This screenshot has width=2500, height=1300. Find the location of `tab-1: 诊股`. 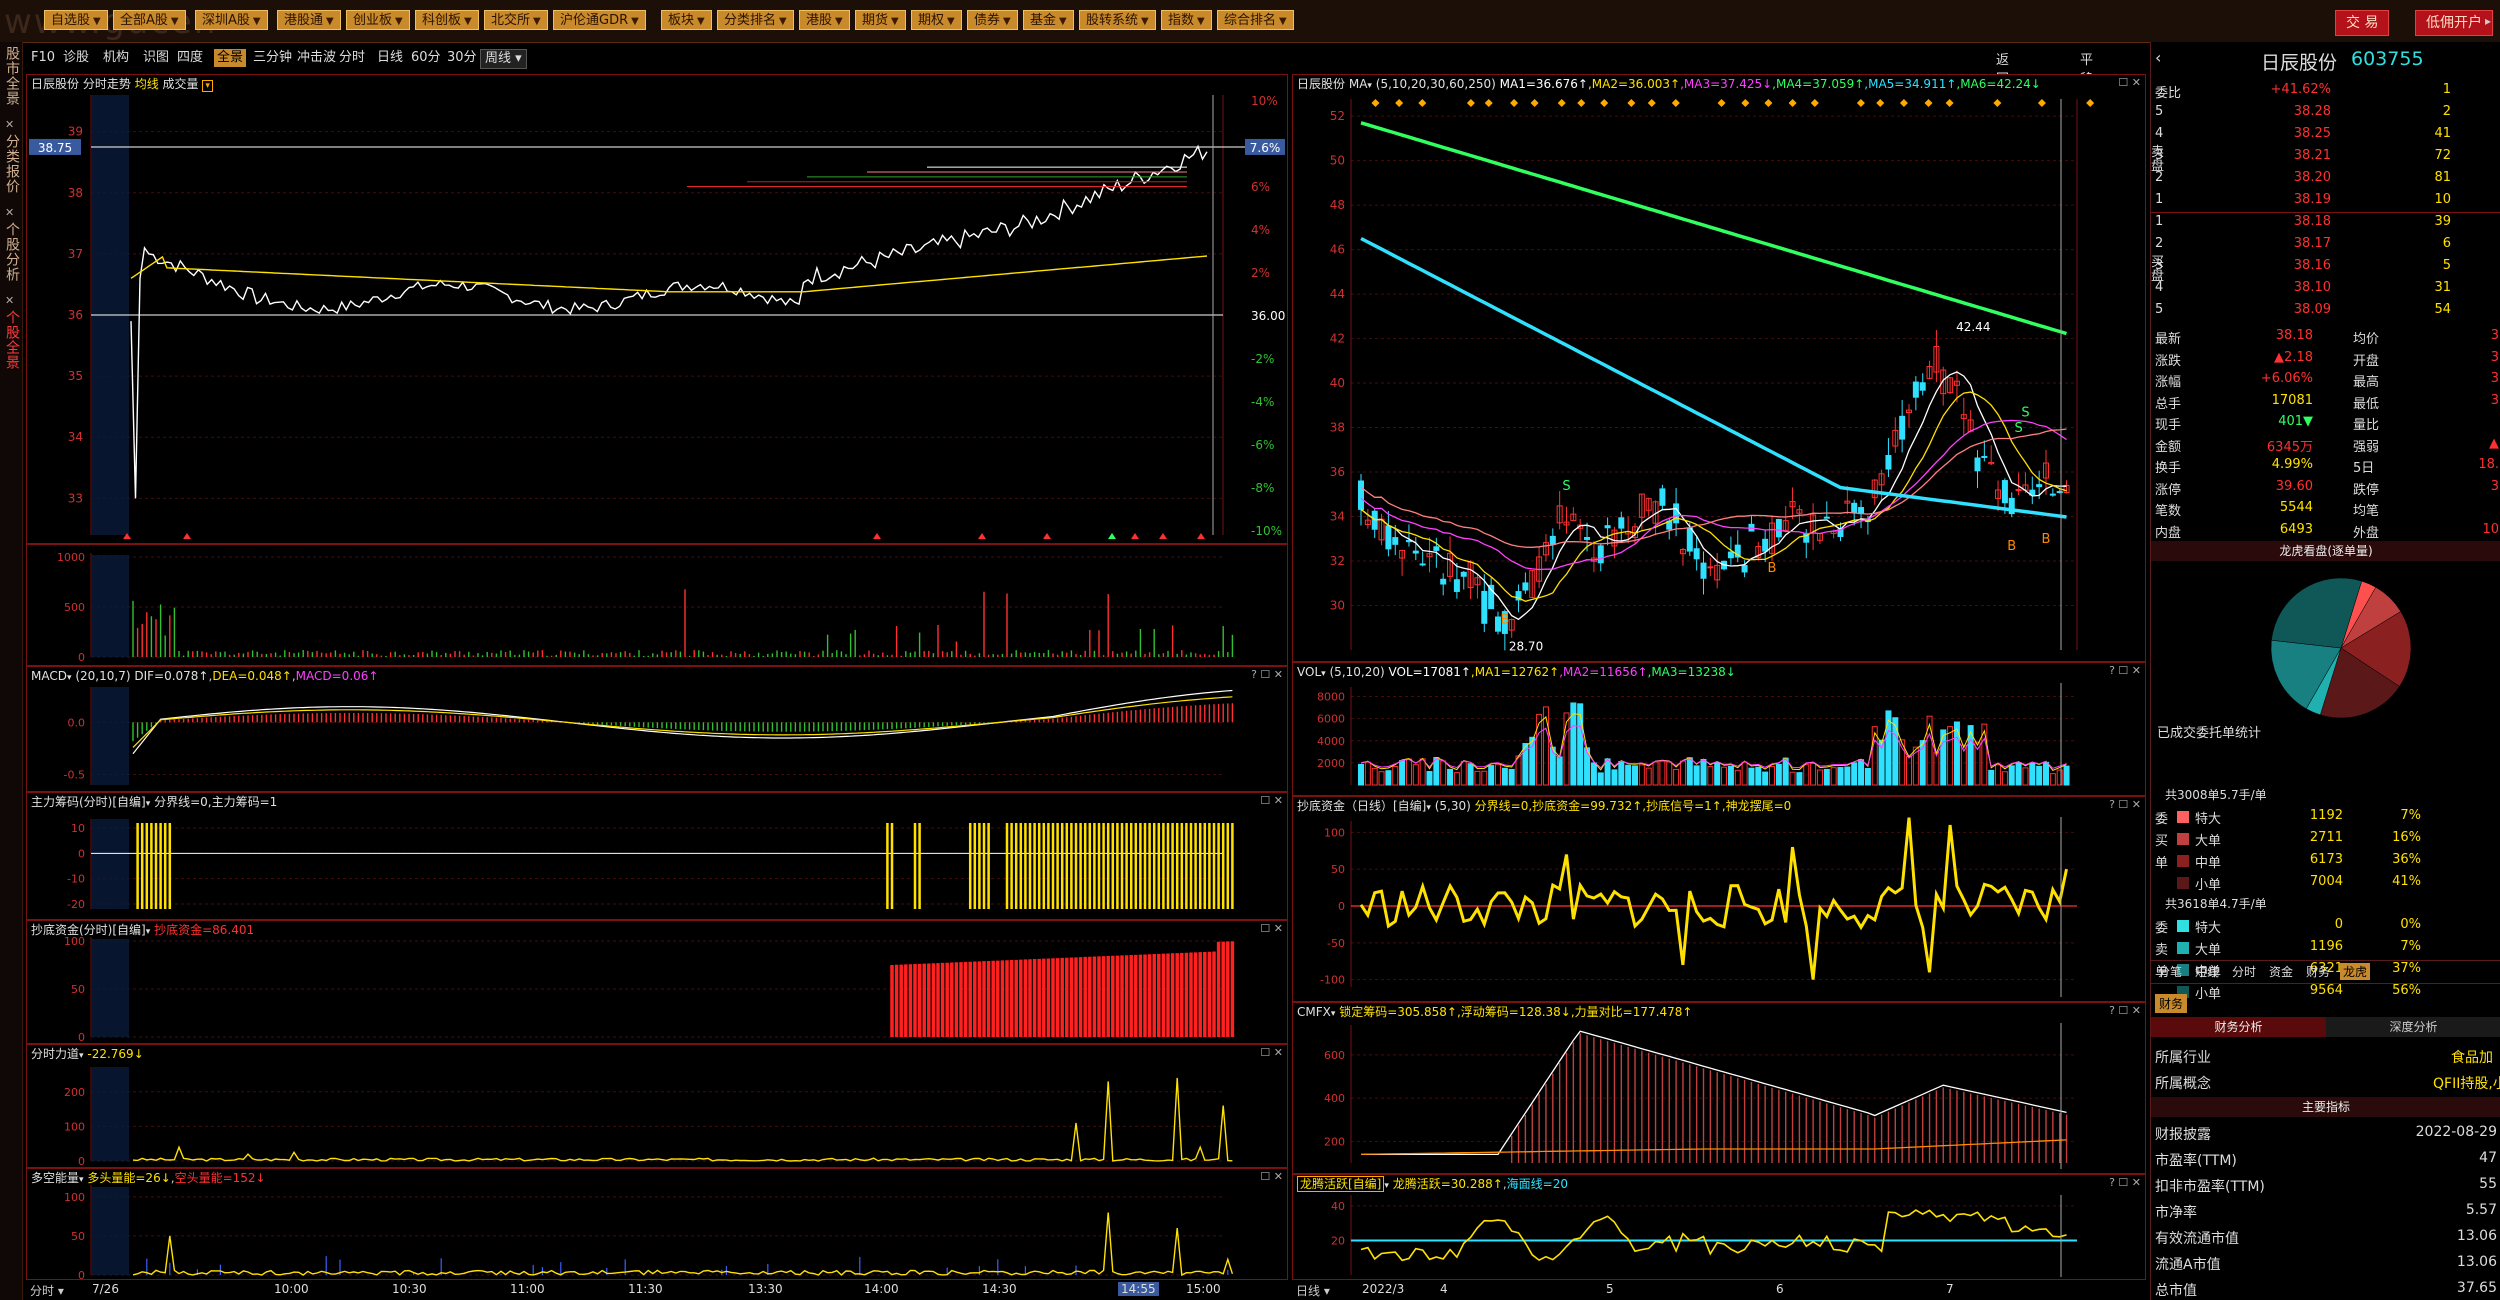

tab-1: 诊股 is located at coordinates (76, 58).